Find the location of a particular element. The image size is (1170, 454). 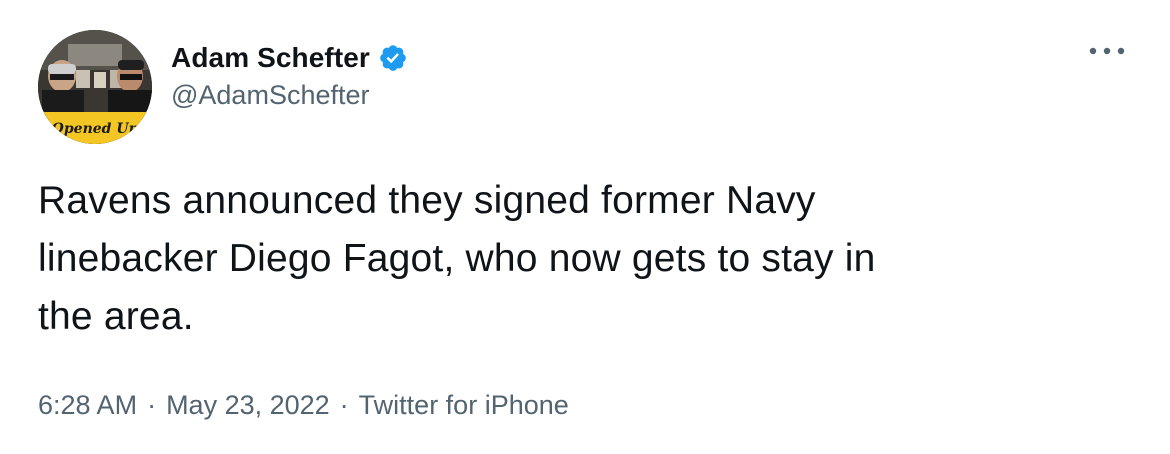

tweet-time: 6:28 AM is located at coordinates (87, 405).